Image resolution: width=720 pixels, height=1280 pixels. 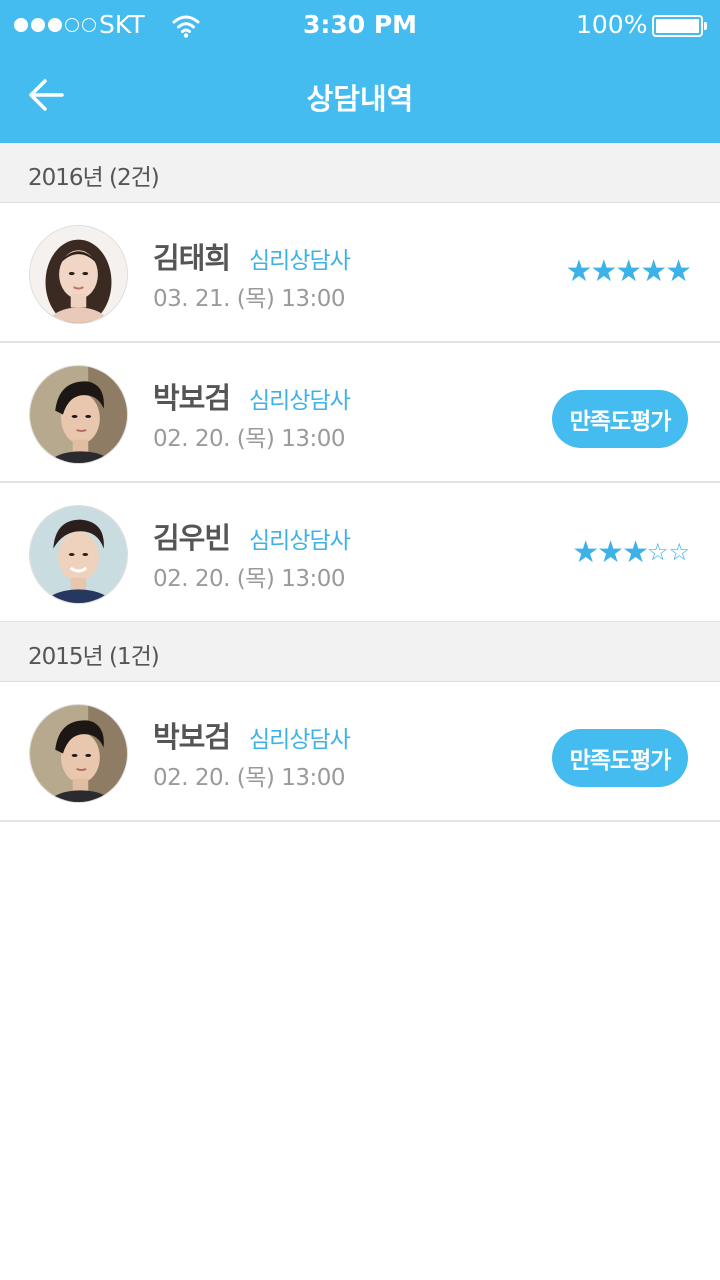 I want to click on session-datetime: 03. 21. (목) 13:00, so click(x=249, y=299).